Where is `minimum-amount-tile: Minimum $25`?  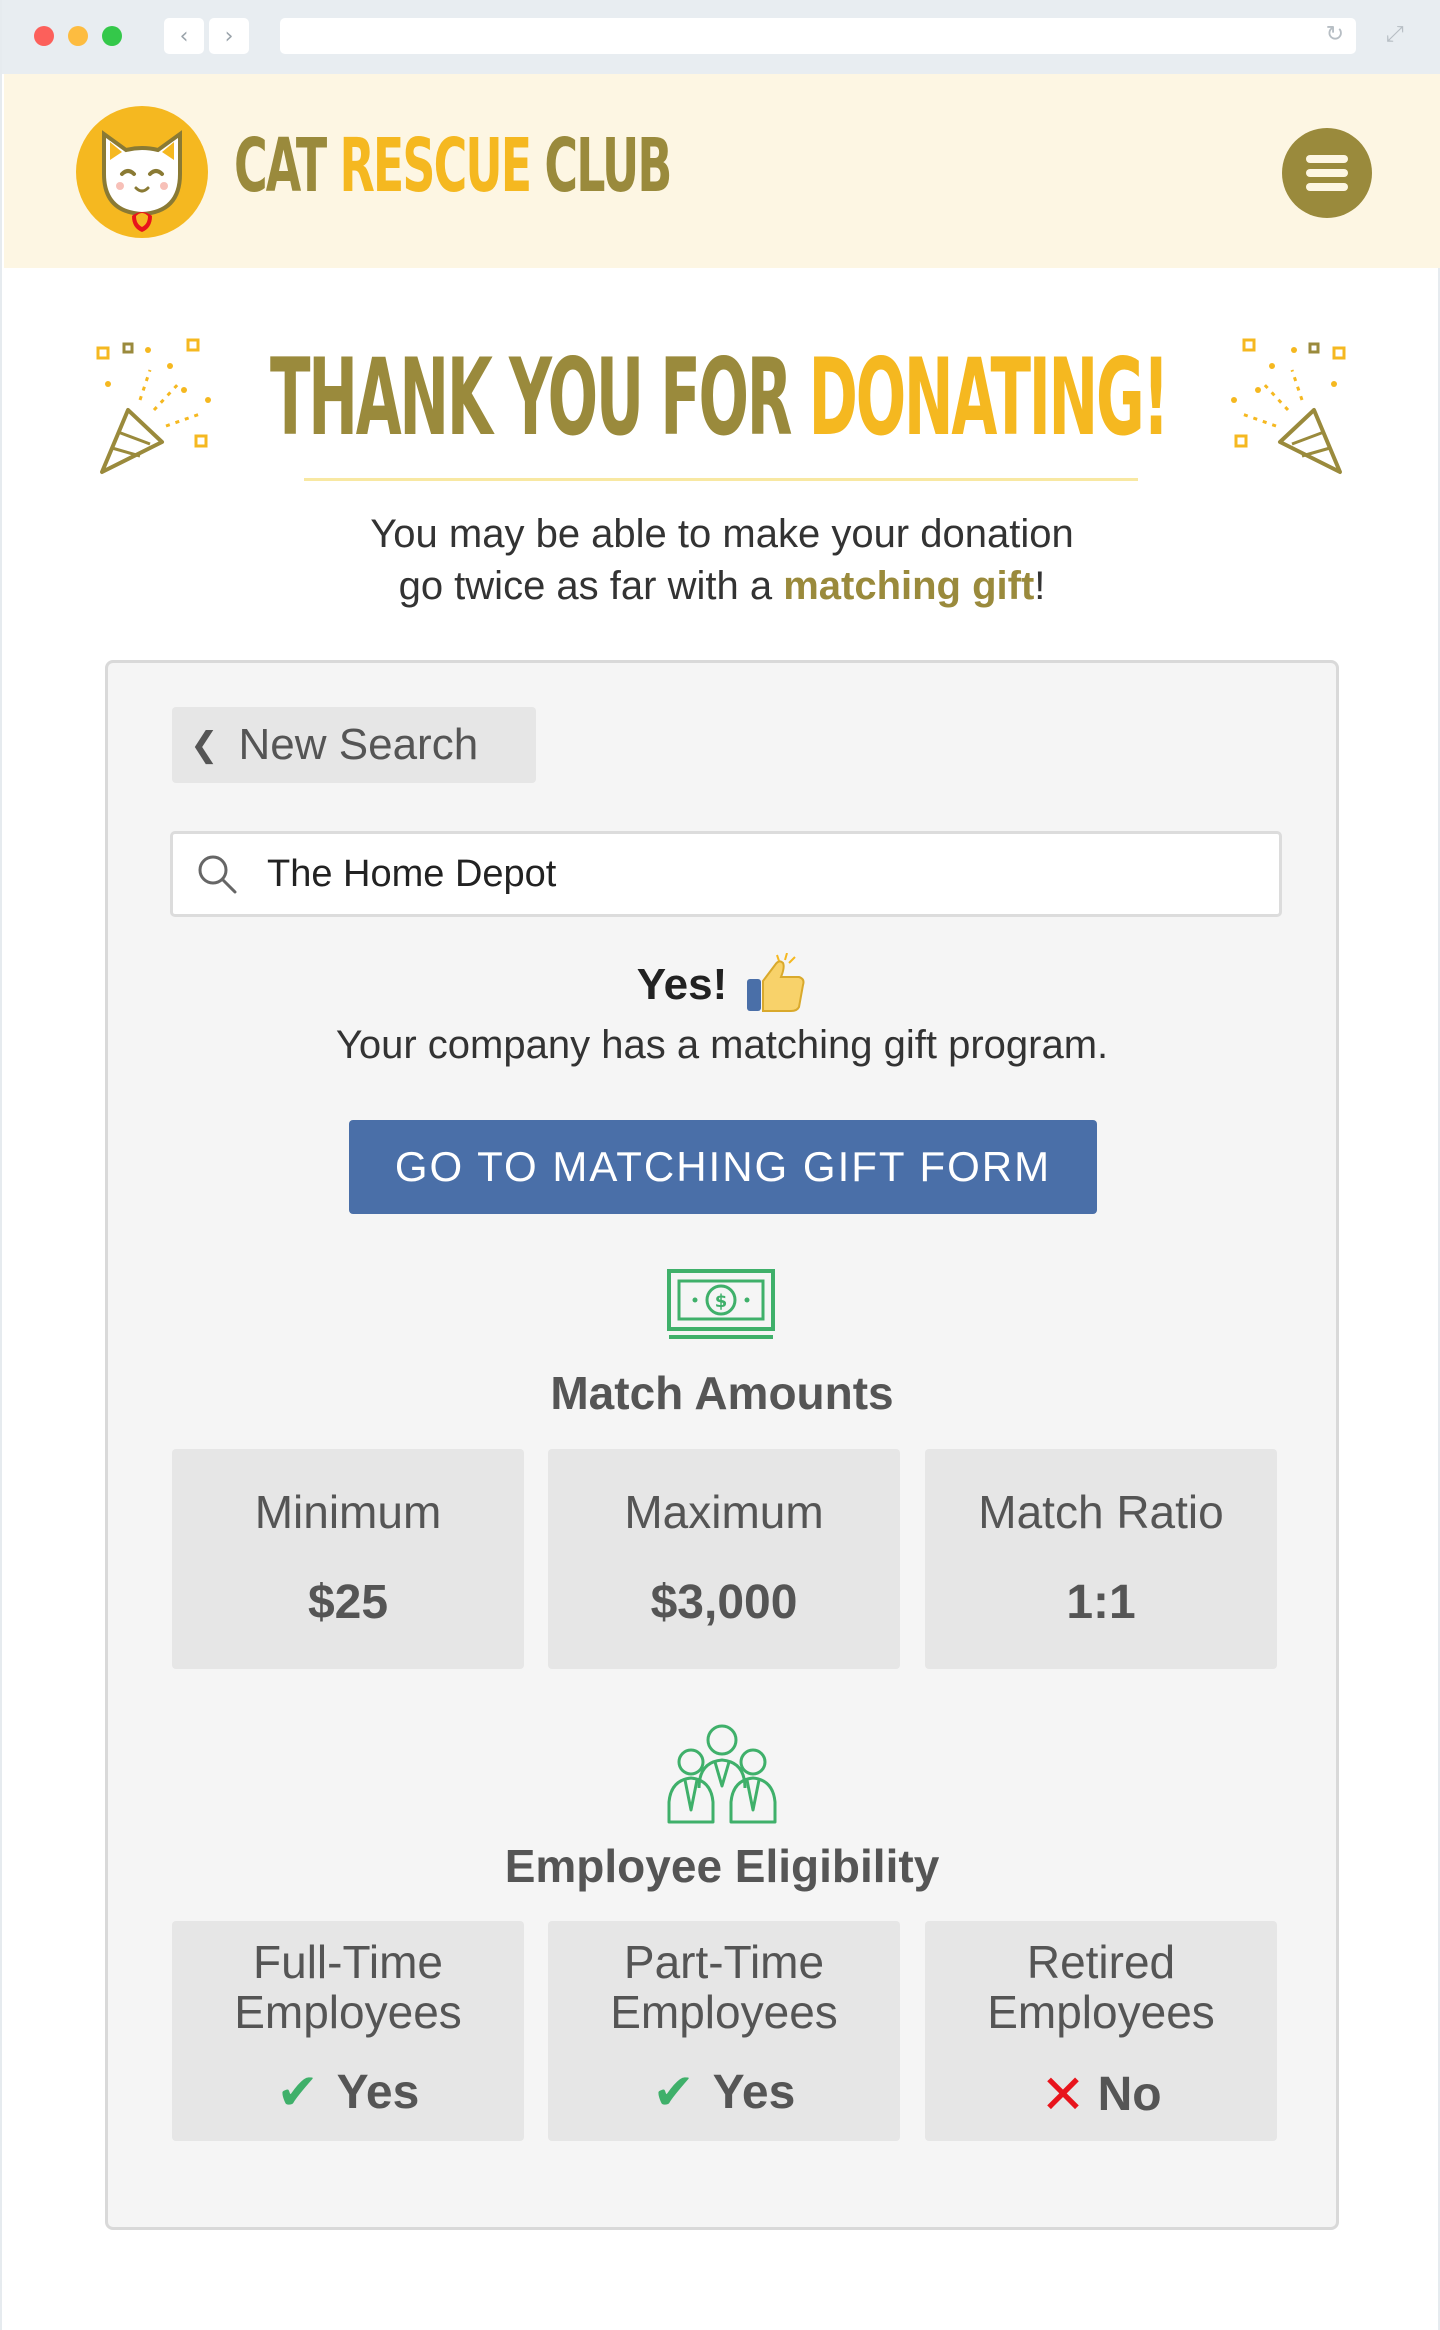
minimum-amount-tile: Minimum $25 is located at coordinates (348, 1559).